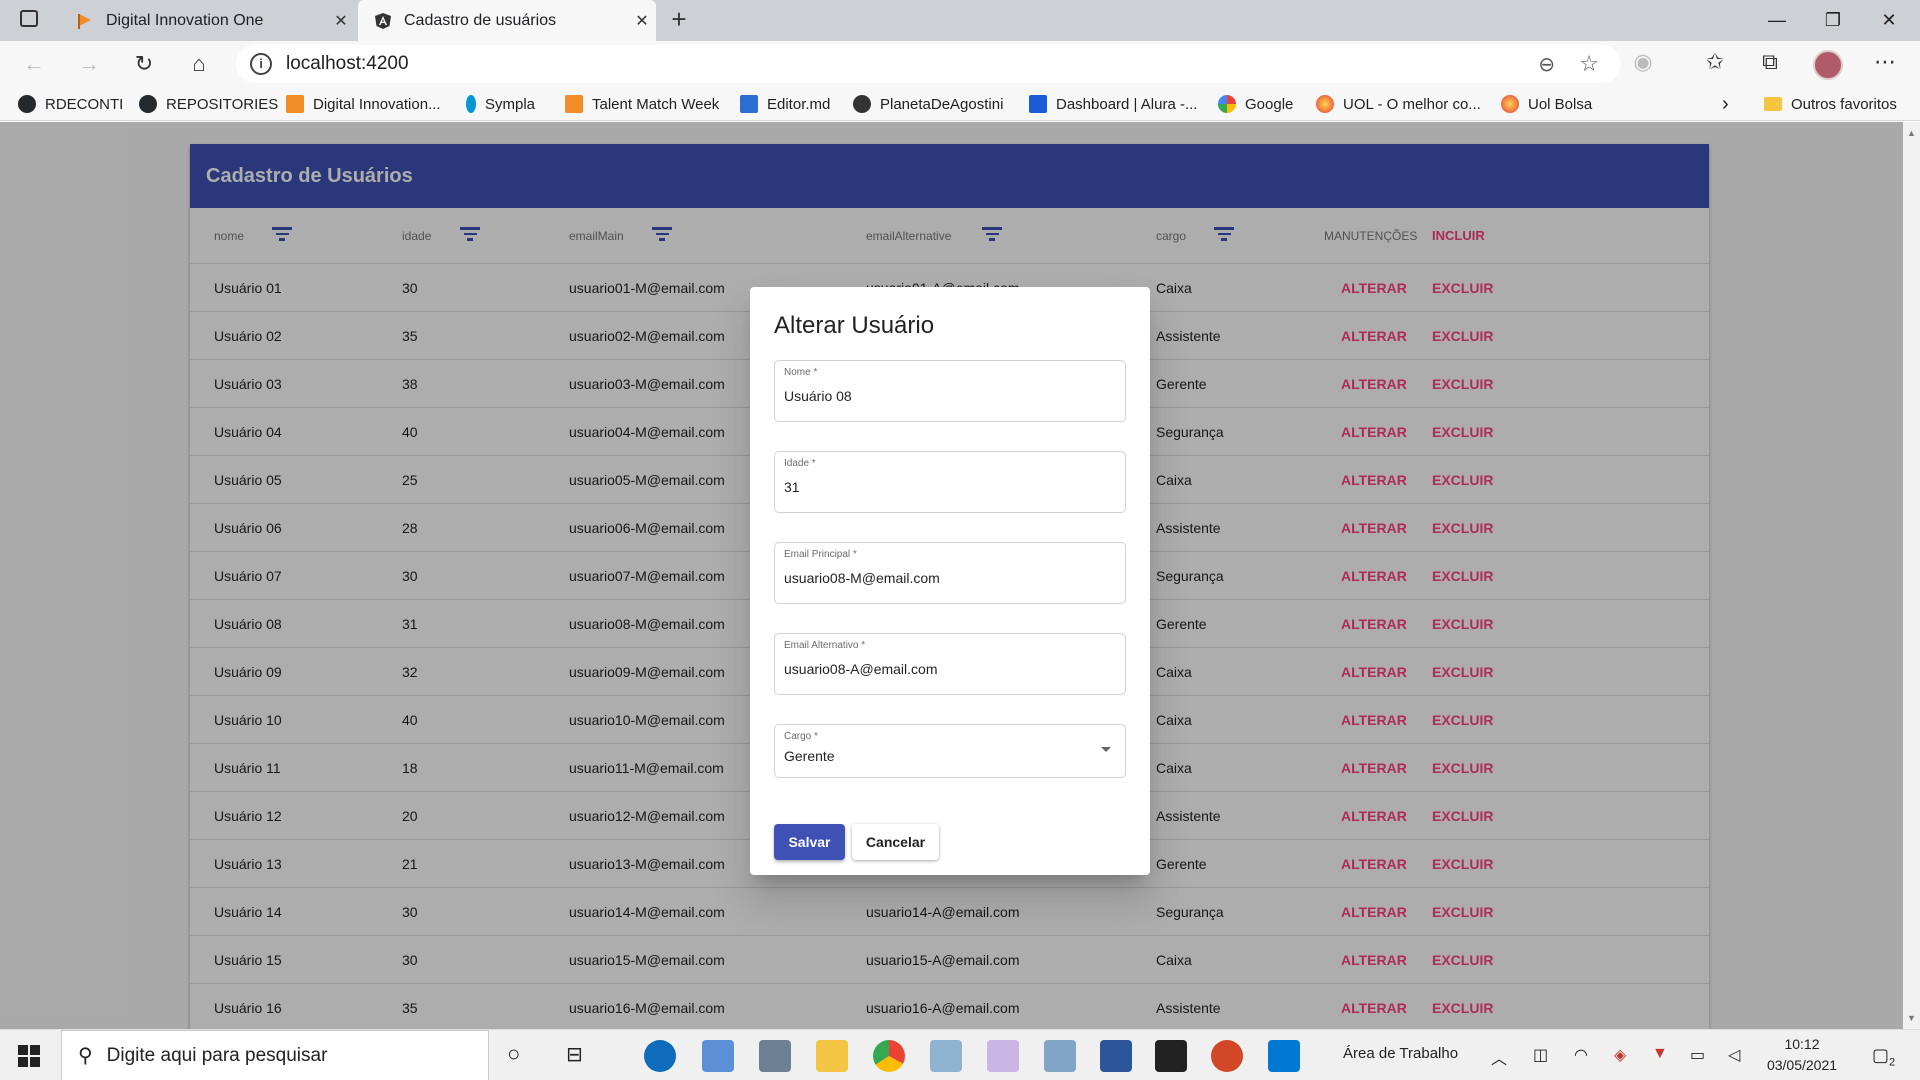 Image resolution: width=1920 pixels, height=1080 pixels. I want to click on search-placeholder: Digite aqui para pesquisar, so click(217, 1055).